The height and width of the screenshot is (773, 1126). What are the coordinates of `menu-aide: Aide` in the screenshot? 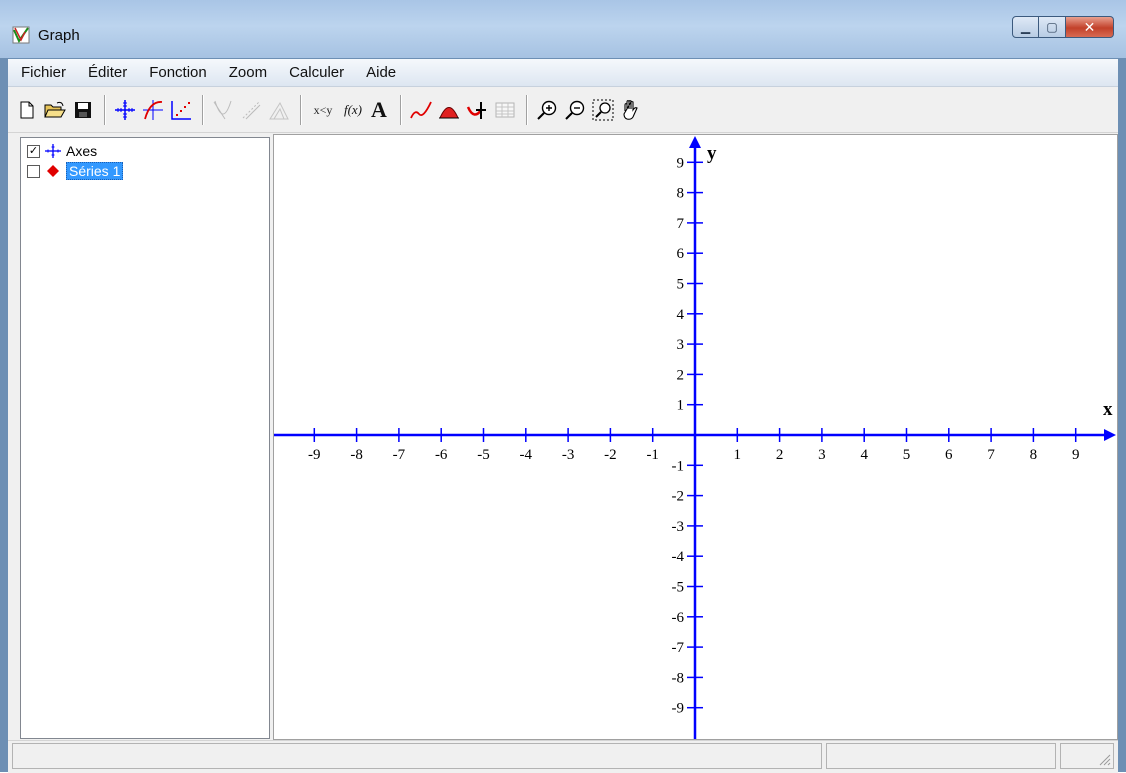 It's located at (381, 72).